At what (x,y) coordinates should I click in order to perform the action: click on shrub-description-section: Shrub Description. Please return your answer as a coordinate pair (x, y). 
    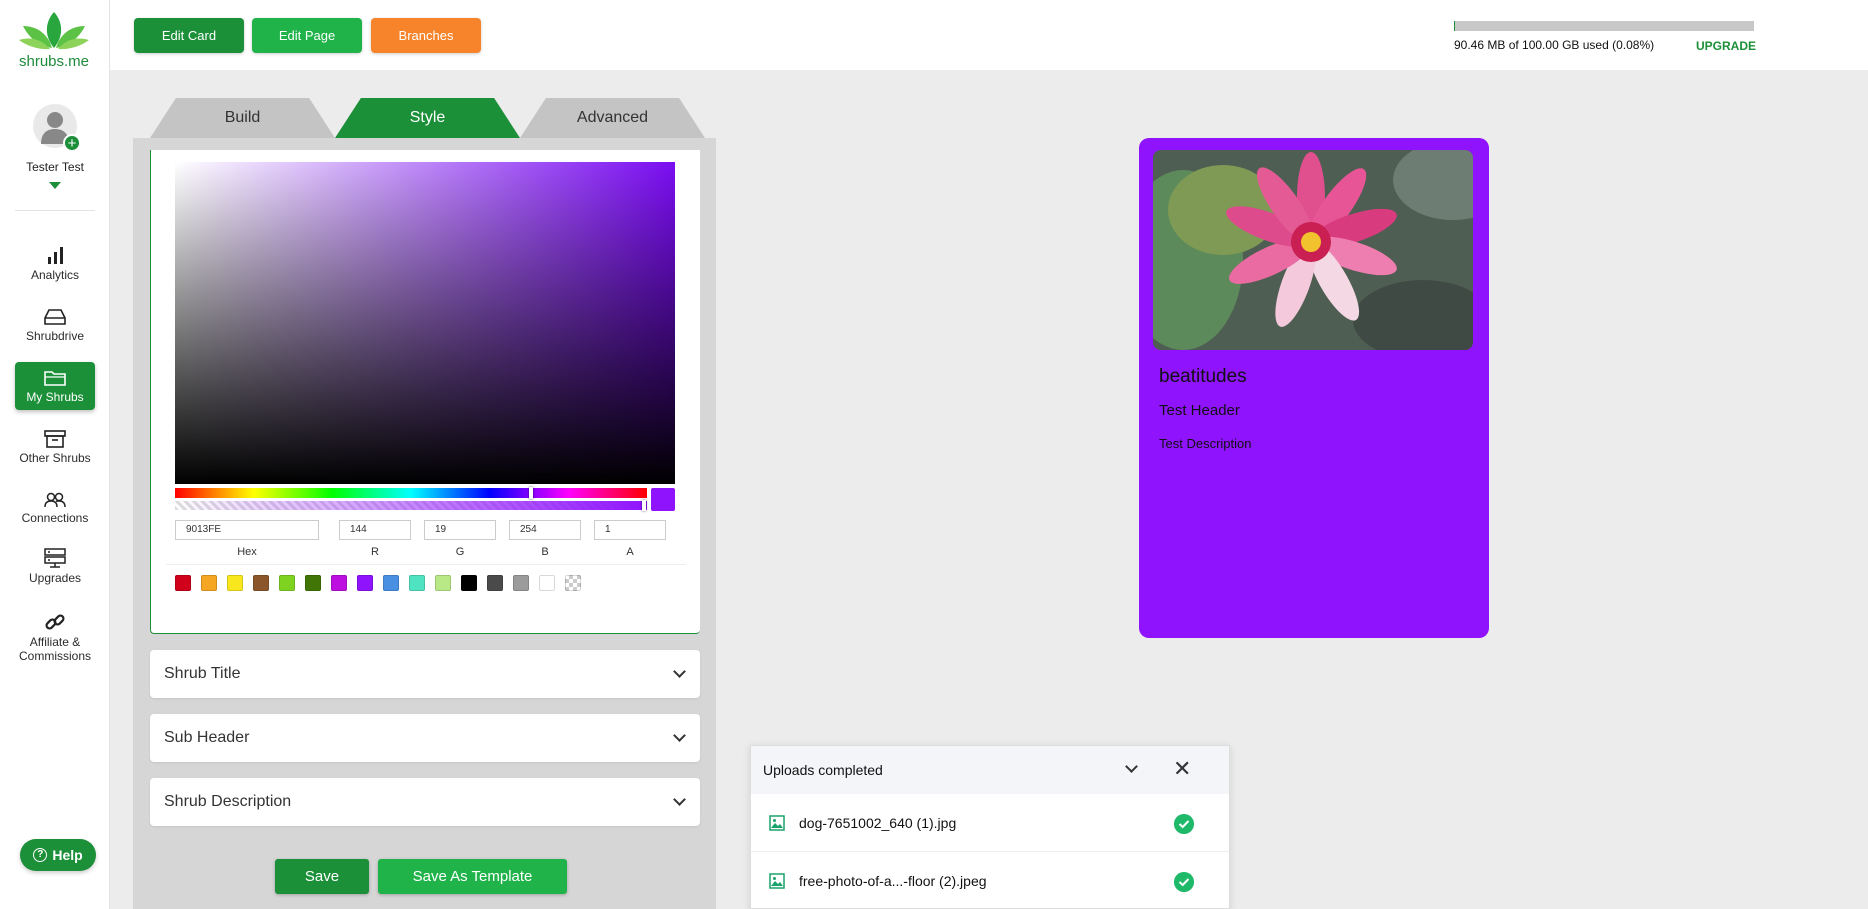
    Looking at the image, I should click on (425, 802).